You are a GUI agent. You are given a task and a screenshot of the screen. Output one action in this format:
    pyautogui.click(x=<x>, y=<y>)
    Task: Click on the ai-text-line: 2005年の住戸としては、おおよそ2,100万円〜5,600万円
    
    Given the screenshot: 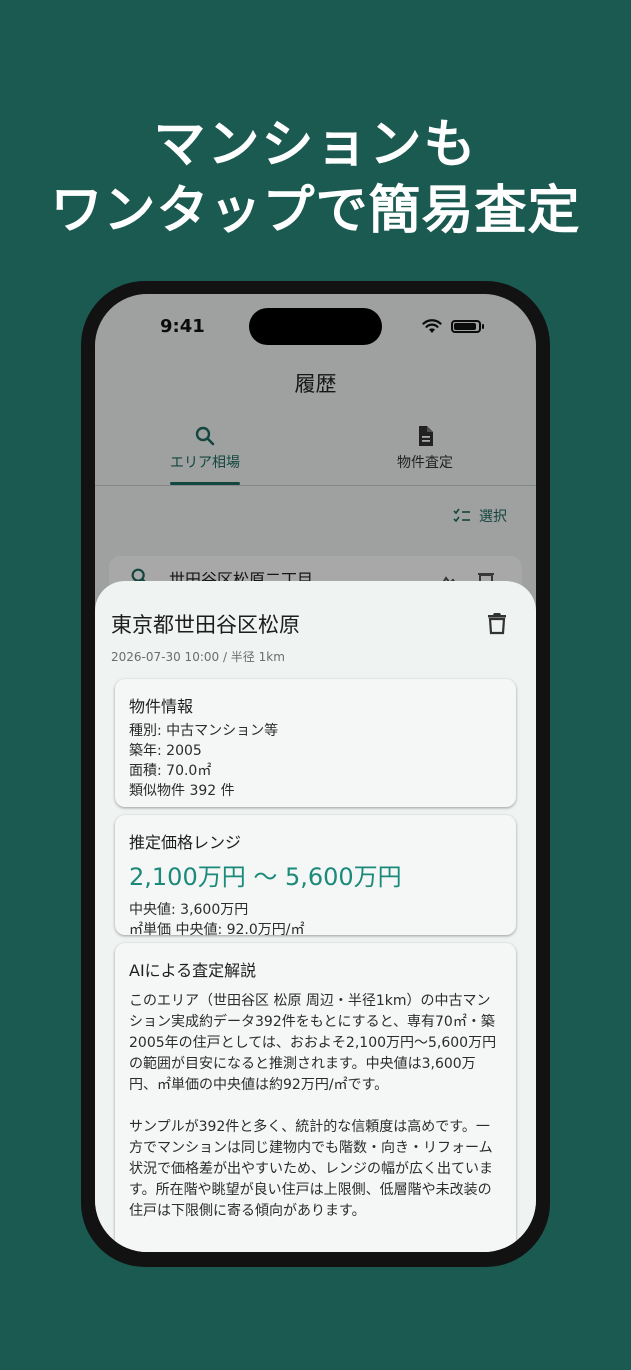 What is the action you would take?
    pyautogui.click(x=313, y=1043)
    